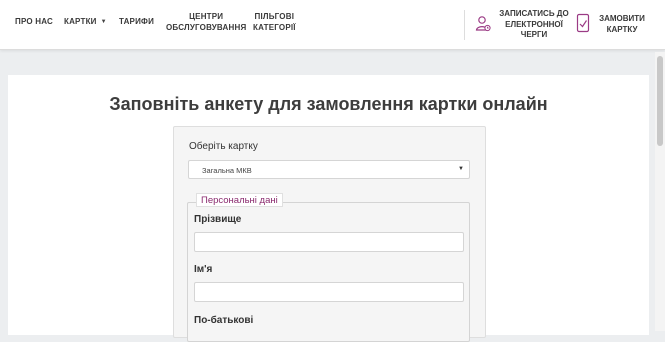 This screenshot has width=665, height=342. Describe the element at coordinates (274, 16) in the screenshot. I see `nav-benefit-categories-line1: ПІЛЬГОВІ` at that location.